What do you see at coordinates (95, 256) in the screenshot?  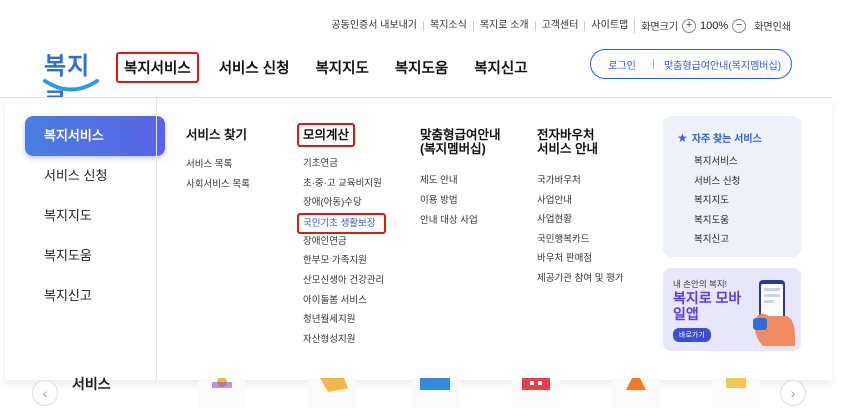 I see `side-item-welfare-help: 복지도움` at bounding box center [95, 256].